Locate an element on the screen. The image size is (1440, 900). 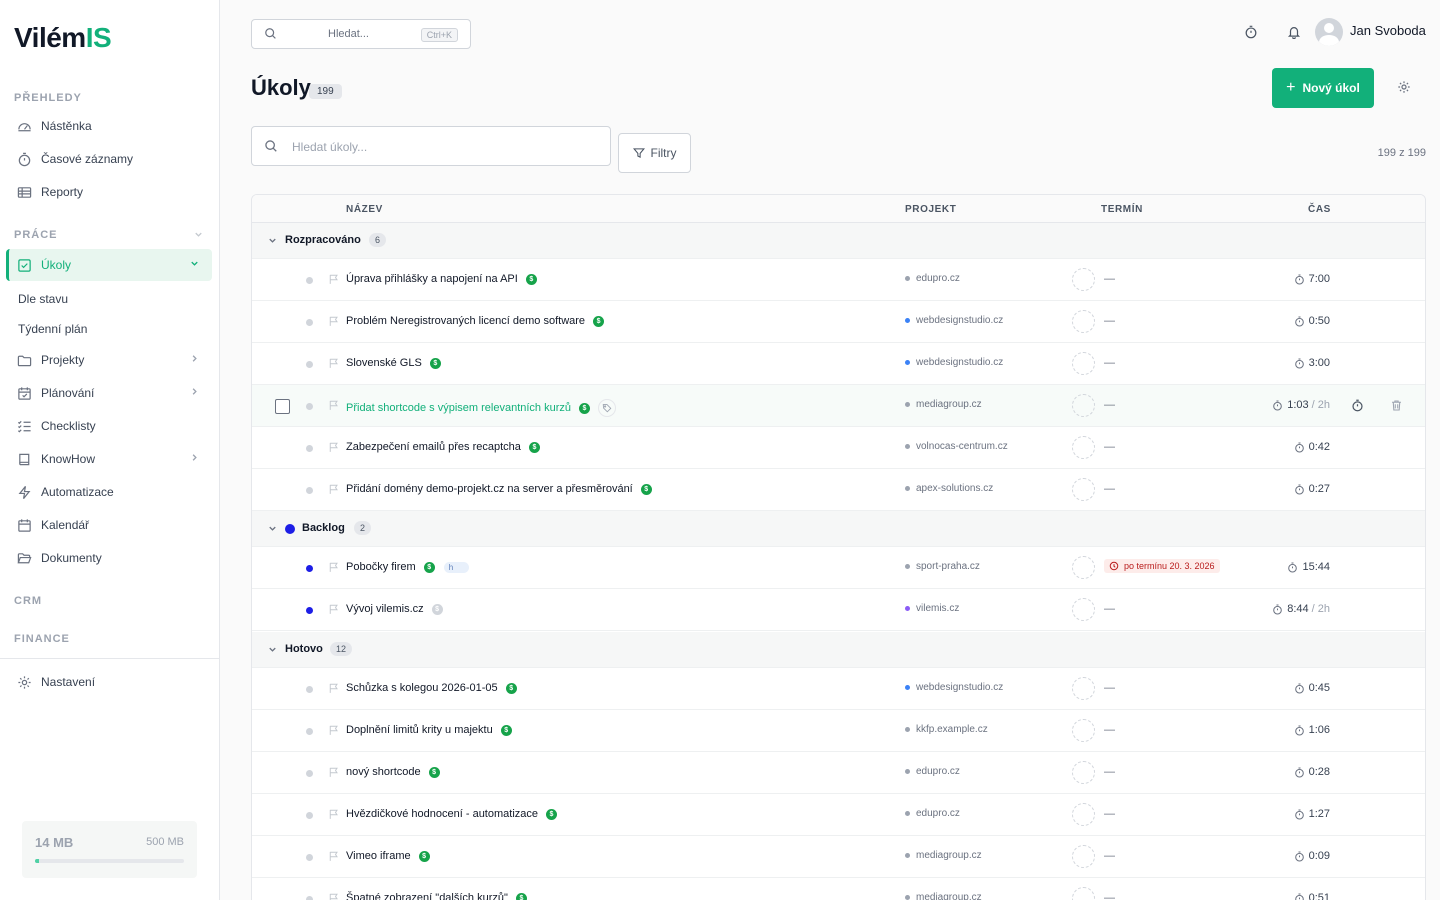
table-row: nový shortcode $ edupro.cz — 0:28 is located at coordinates (838, 773).